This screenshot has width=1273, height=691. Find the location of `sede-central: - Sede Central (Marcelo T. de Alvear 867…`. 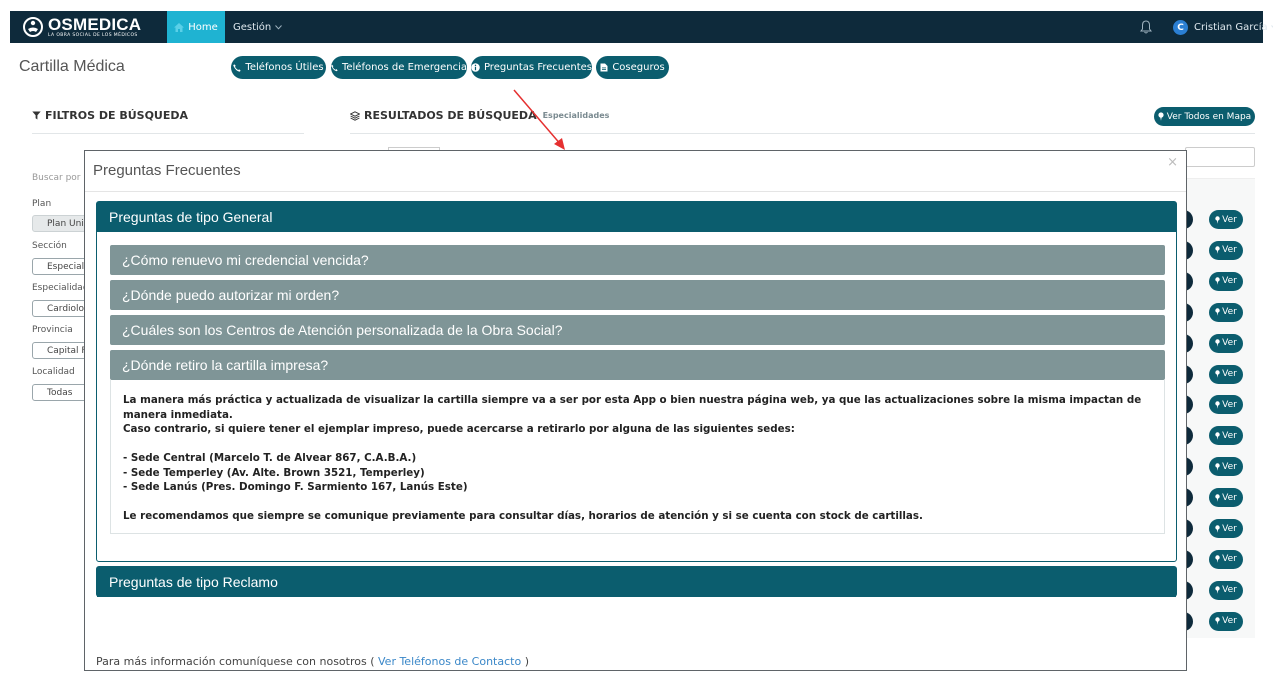

sede-central: - Sede Central (Marcelo T. de Alvear 867… is located at coordinates (270, 458).